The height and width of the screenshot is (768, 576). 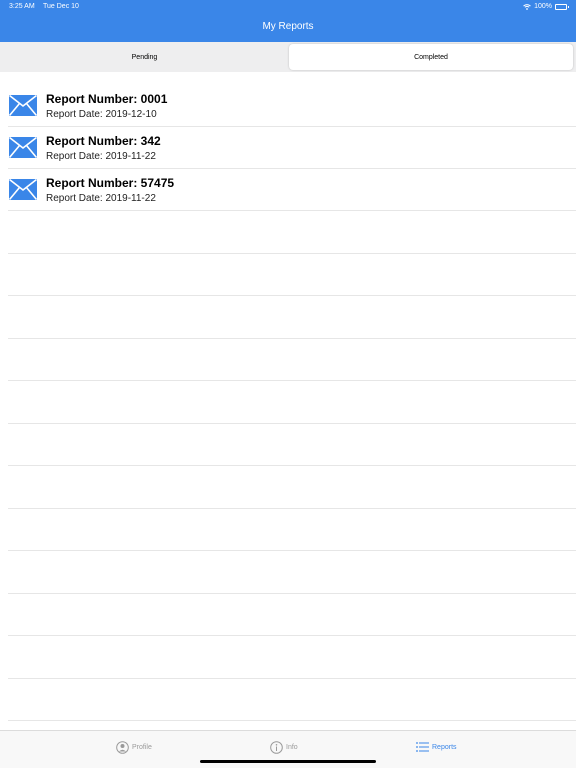 I want to click on battery-percent: 100%, so click(x=543, y=6).